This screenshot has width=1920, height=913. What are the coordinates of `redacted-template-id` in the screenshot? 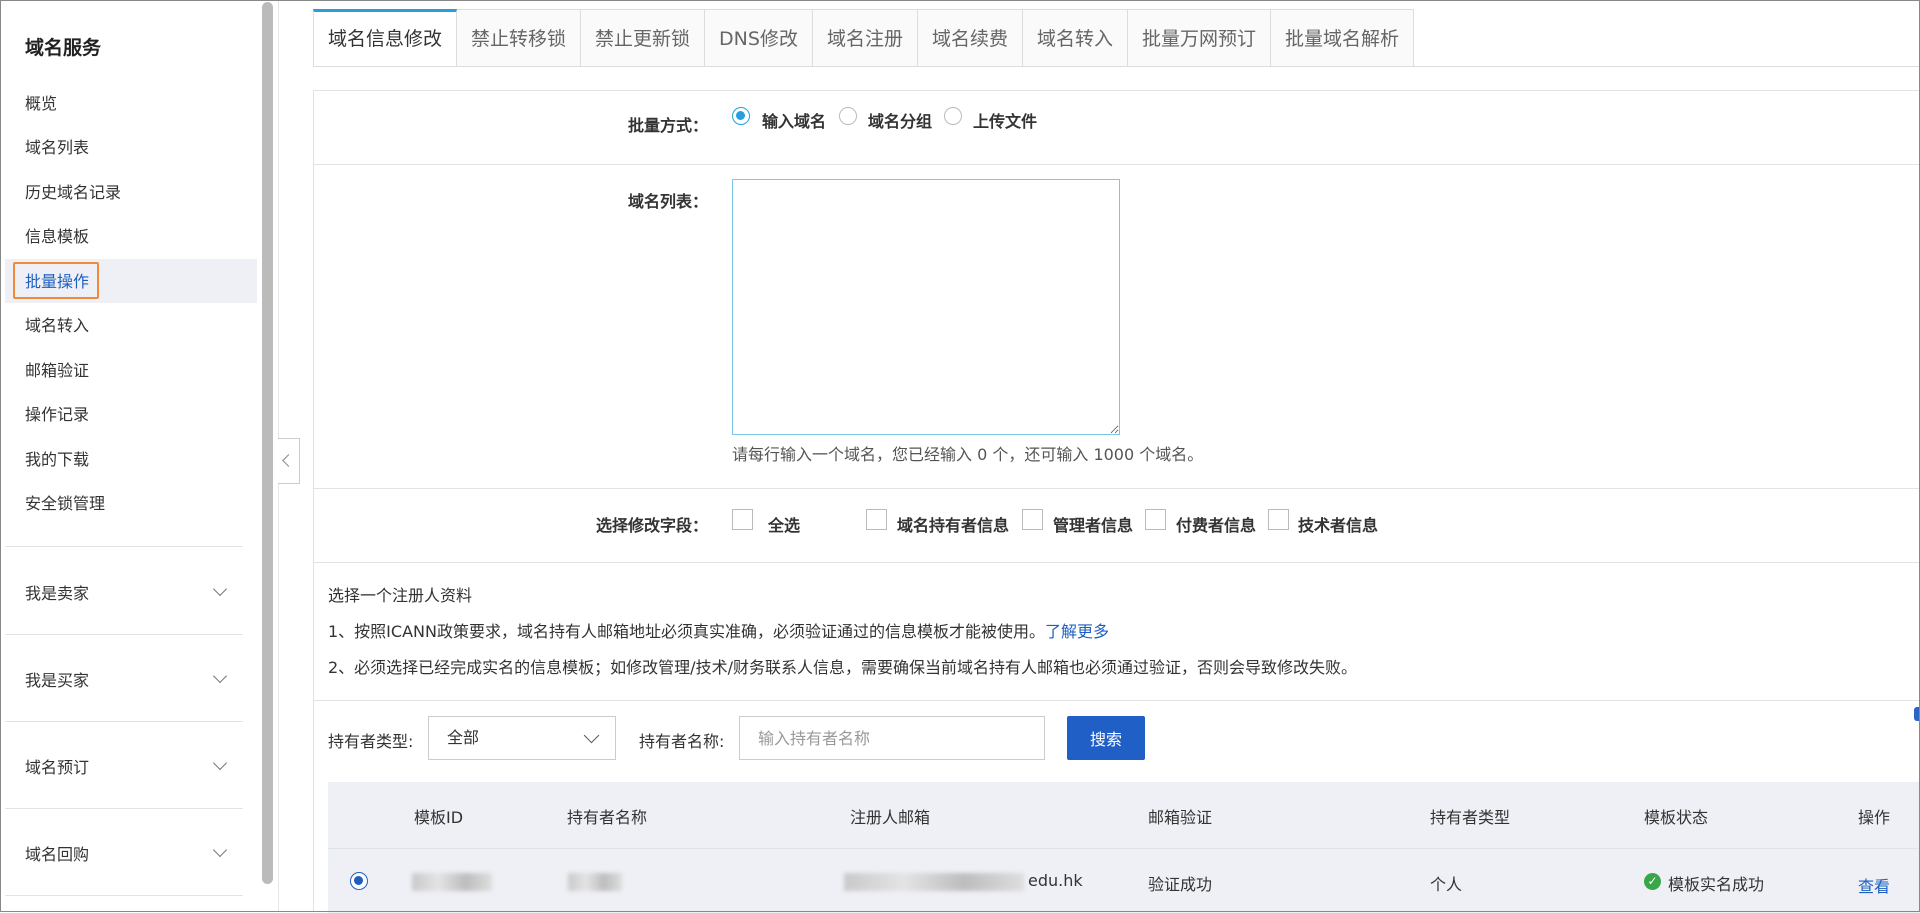 It's located at (452, 882).